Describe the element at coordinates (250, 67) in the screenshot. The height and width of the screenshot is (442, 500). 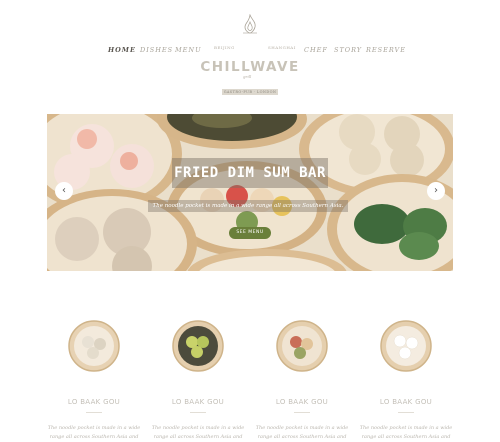
I see `brand-name: CHILLWAVE` at that location.